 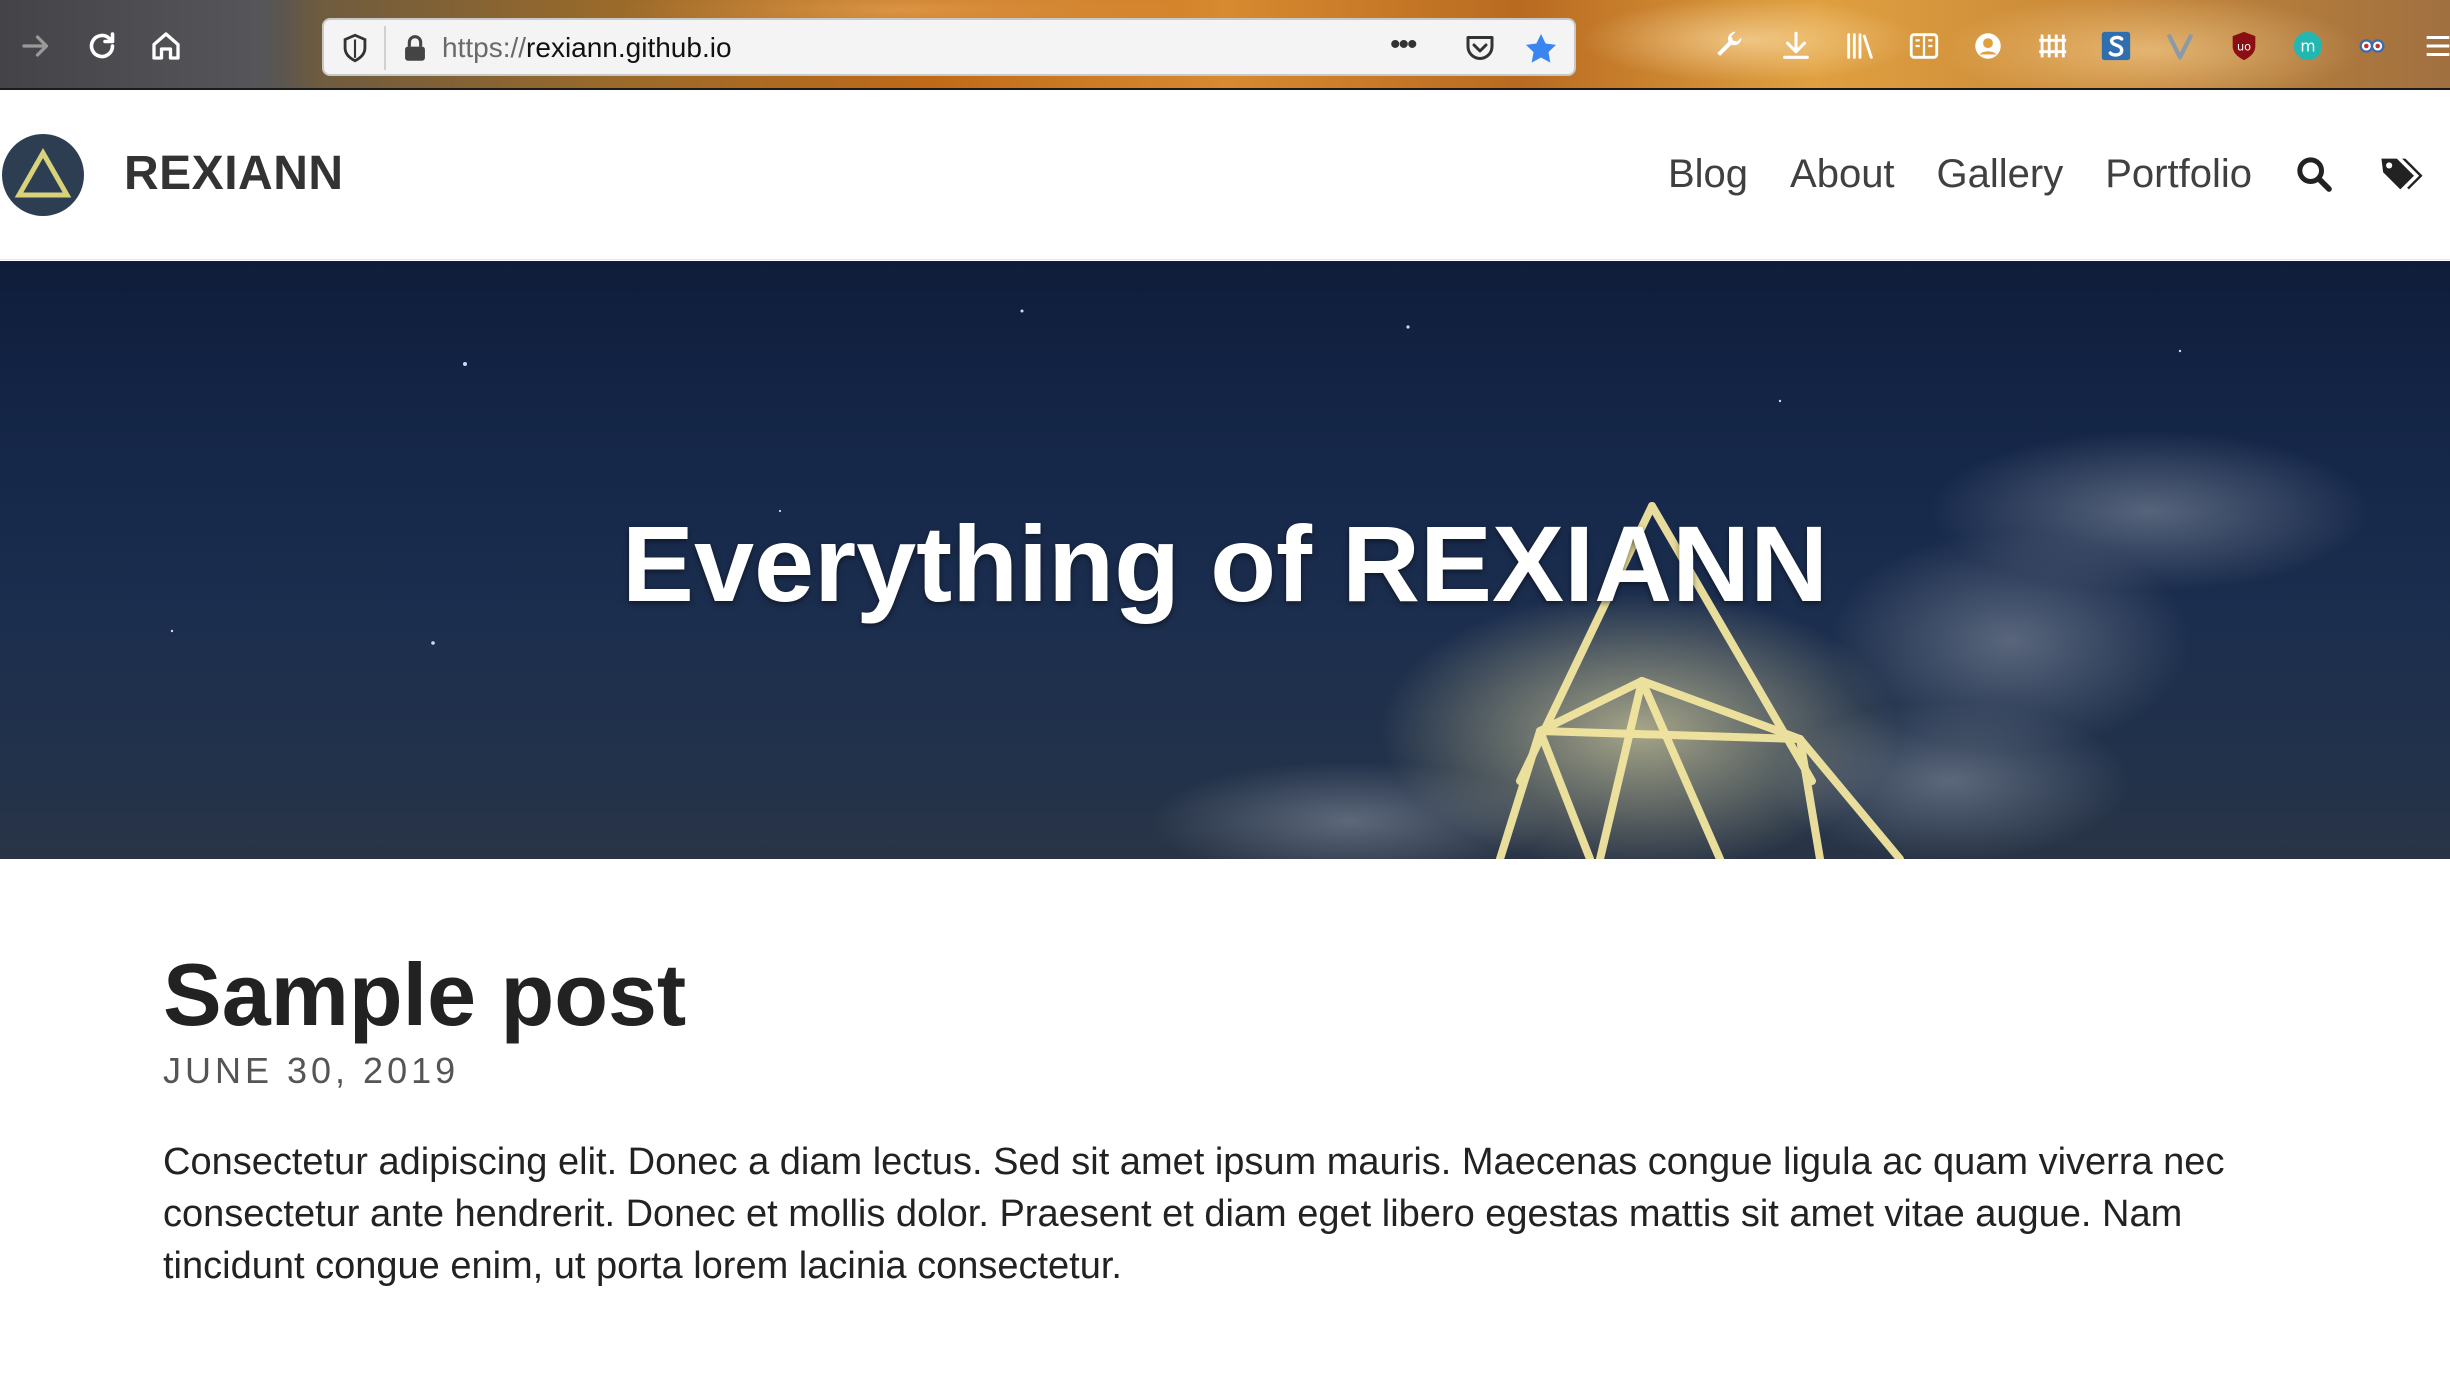 I want to click on nav-link-portfolio: Portfolio, so click(x=2178, y=174).